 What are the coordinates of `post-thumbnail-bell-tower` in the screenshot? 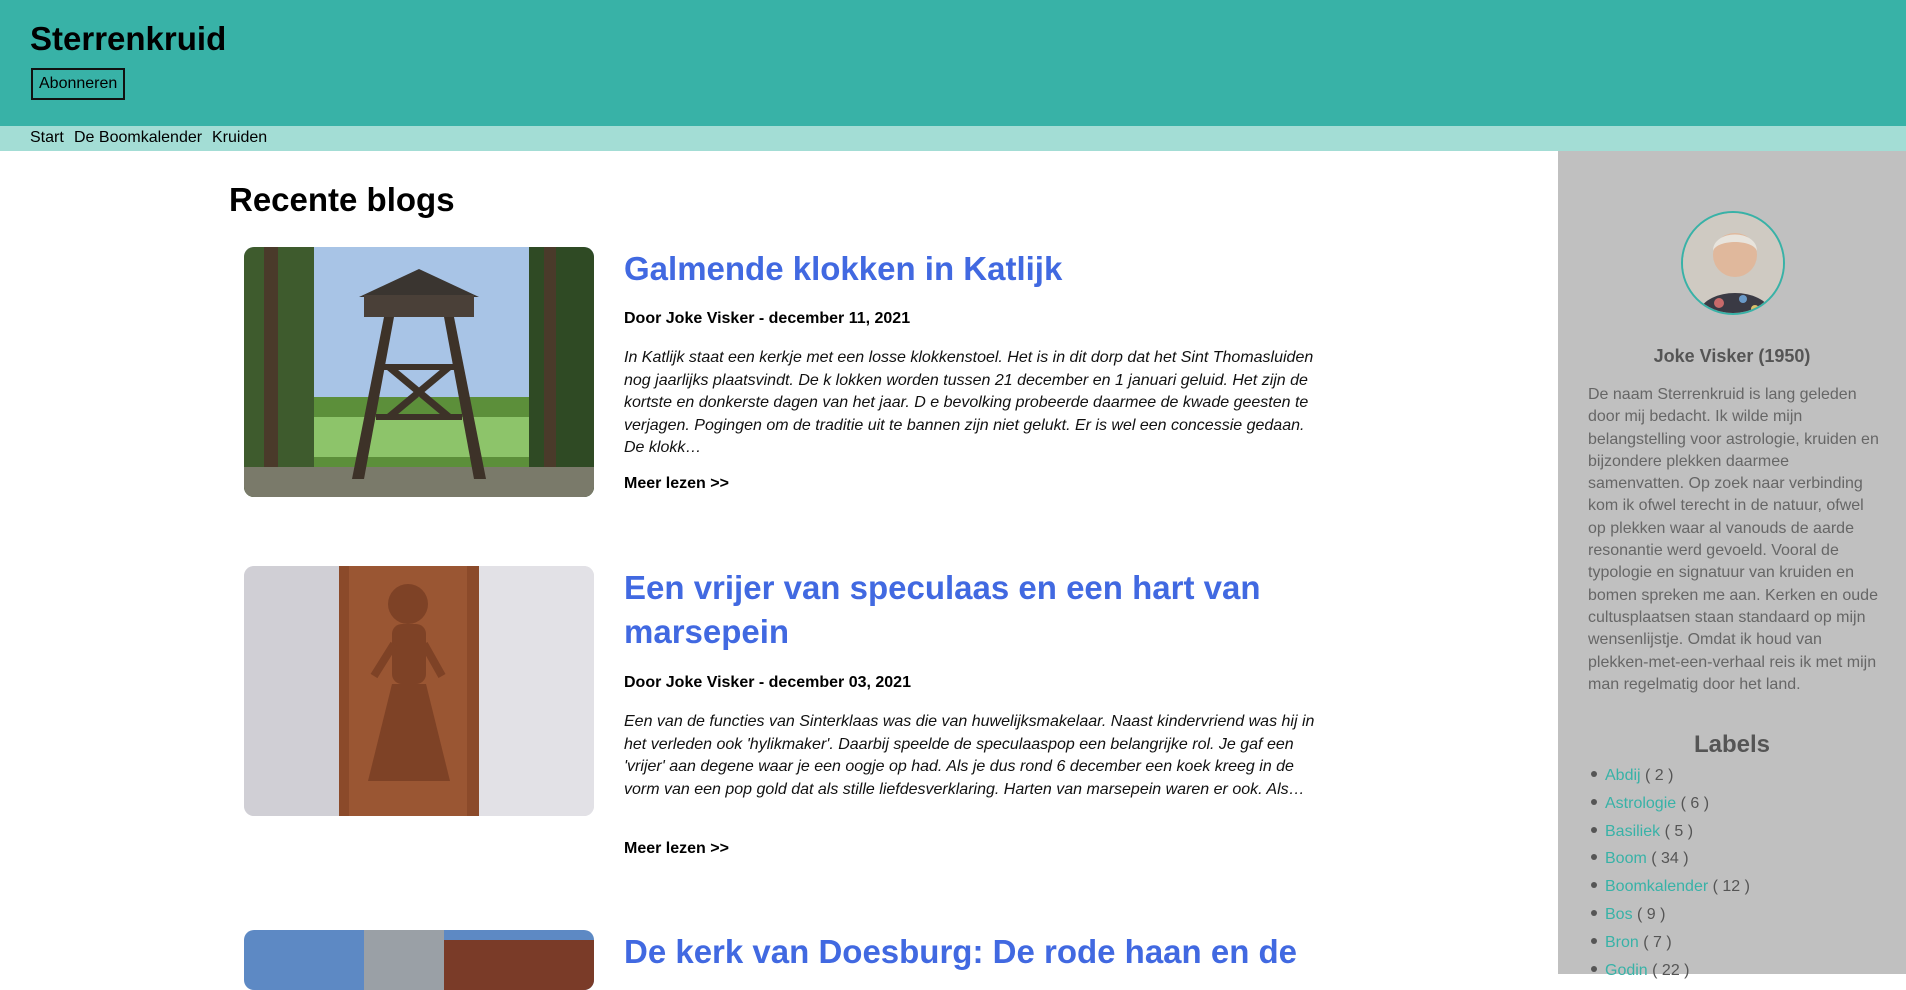 It's located at (419, 372).